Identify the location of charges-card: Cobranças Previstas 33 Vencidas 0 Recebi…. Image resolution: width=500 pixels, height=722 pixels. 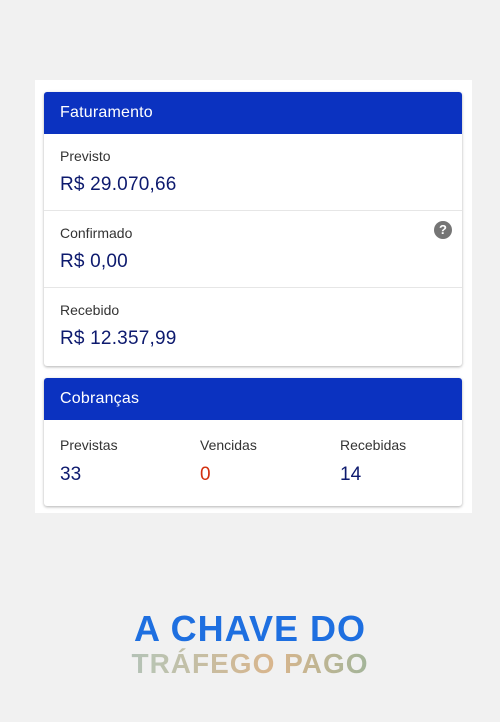
(253, 442).